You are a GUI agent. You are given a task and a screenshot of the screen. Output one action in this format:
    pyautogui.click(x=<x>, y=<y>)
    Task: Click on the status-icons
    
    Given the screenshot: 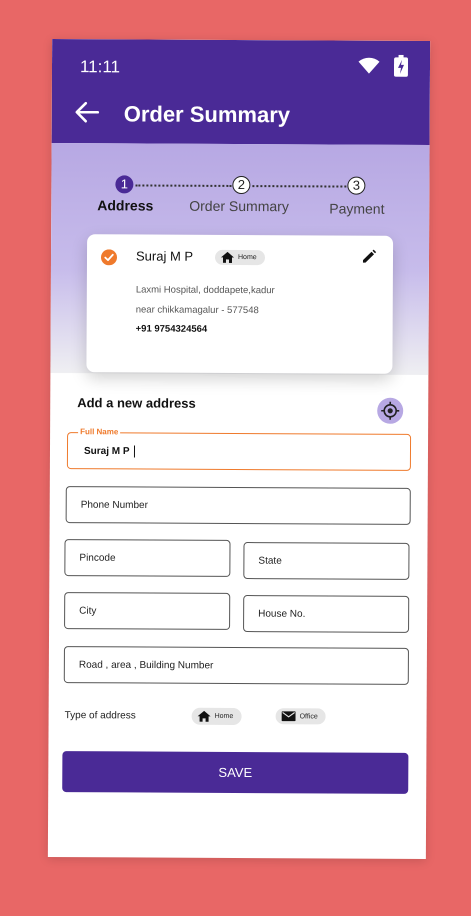 What is the action you would take?
    pyautogui.click(x=383, y=65)
    